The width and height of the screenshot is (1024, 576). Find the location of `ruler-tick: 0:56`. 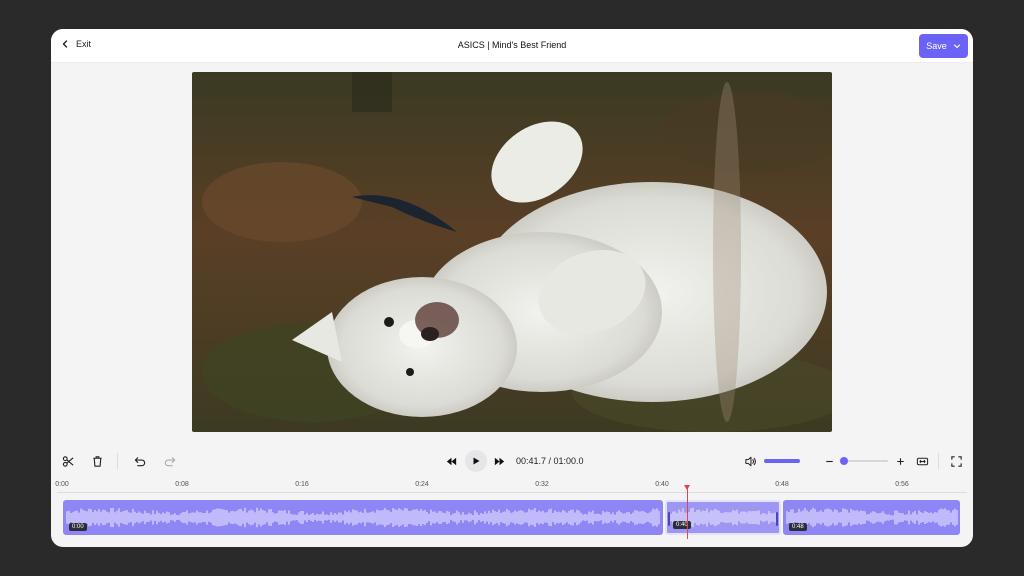

ruler-tick: 0:56 is located at coordinates (902, 484).